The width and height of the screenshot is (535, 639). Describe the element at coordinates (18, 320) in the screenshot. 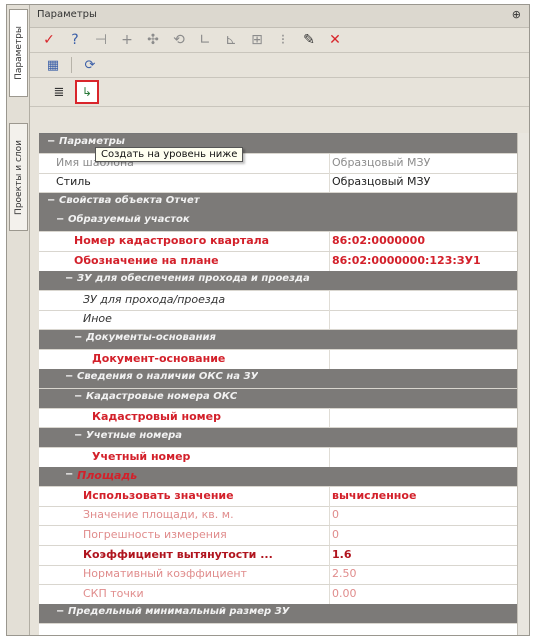

I see `vertical-tab-strip: Параметры Проекты и слои` at that location.